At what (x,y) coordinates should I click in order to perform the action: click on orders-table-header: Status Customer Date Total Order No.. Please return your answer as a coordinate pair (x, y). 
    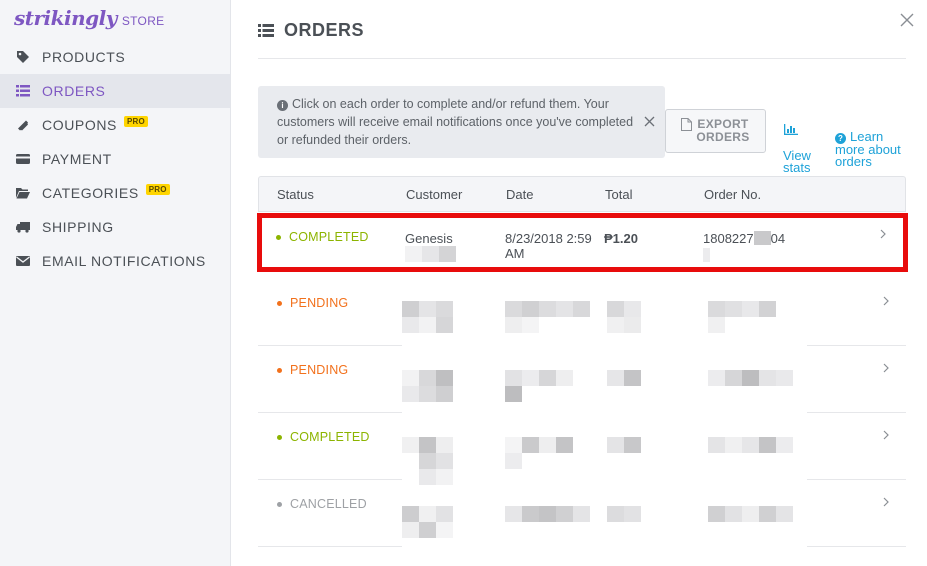
    Looking at the image, I should click on (582, 194).